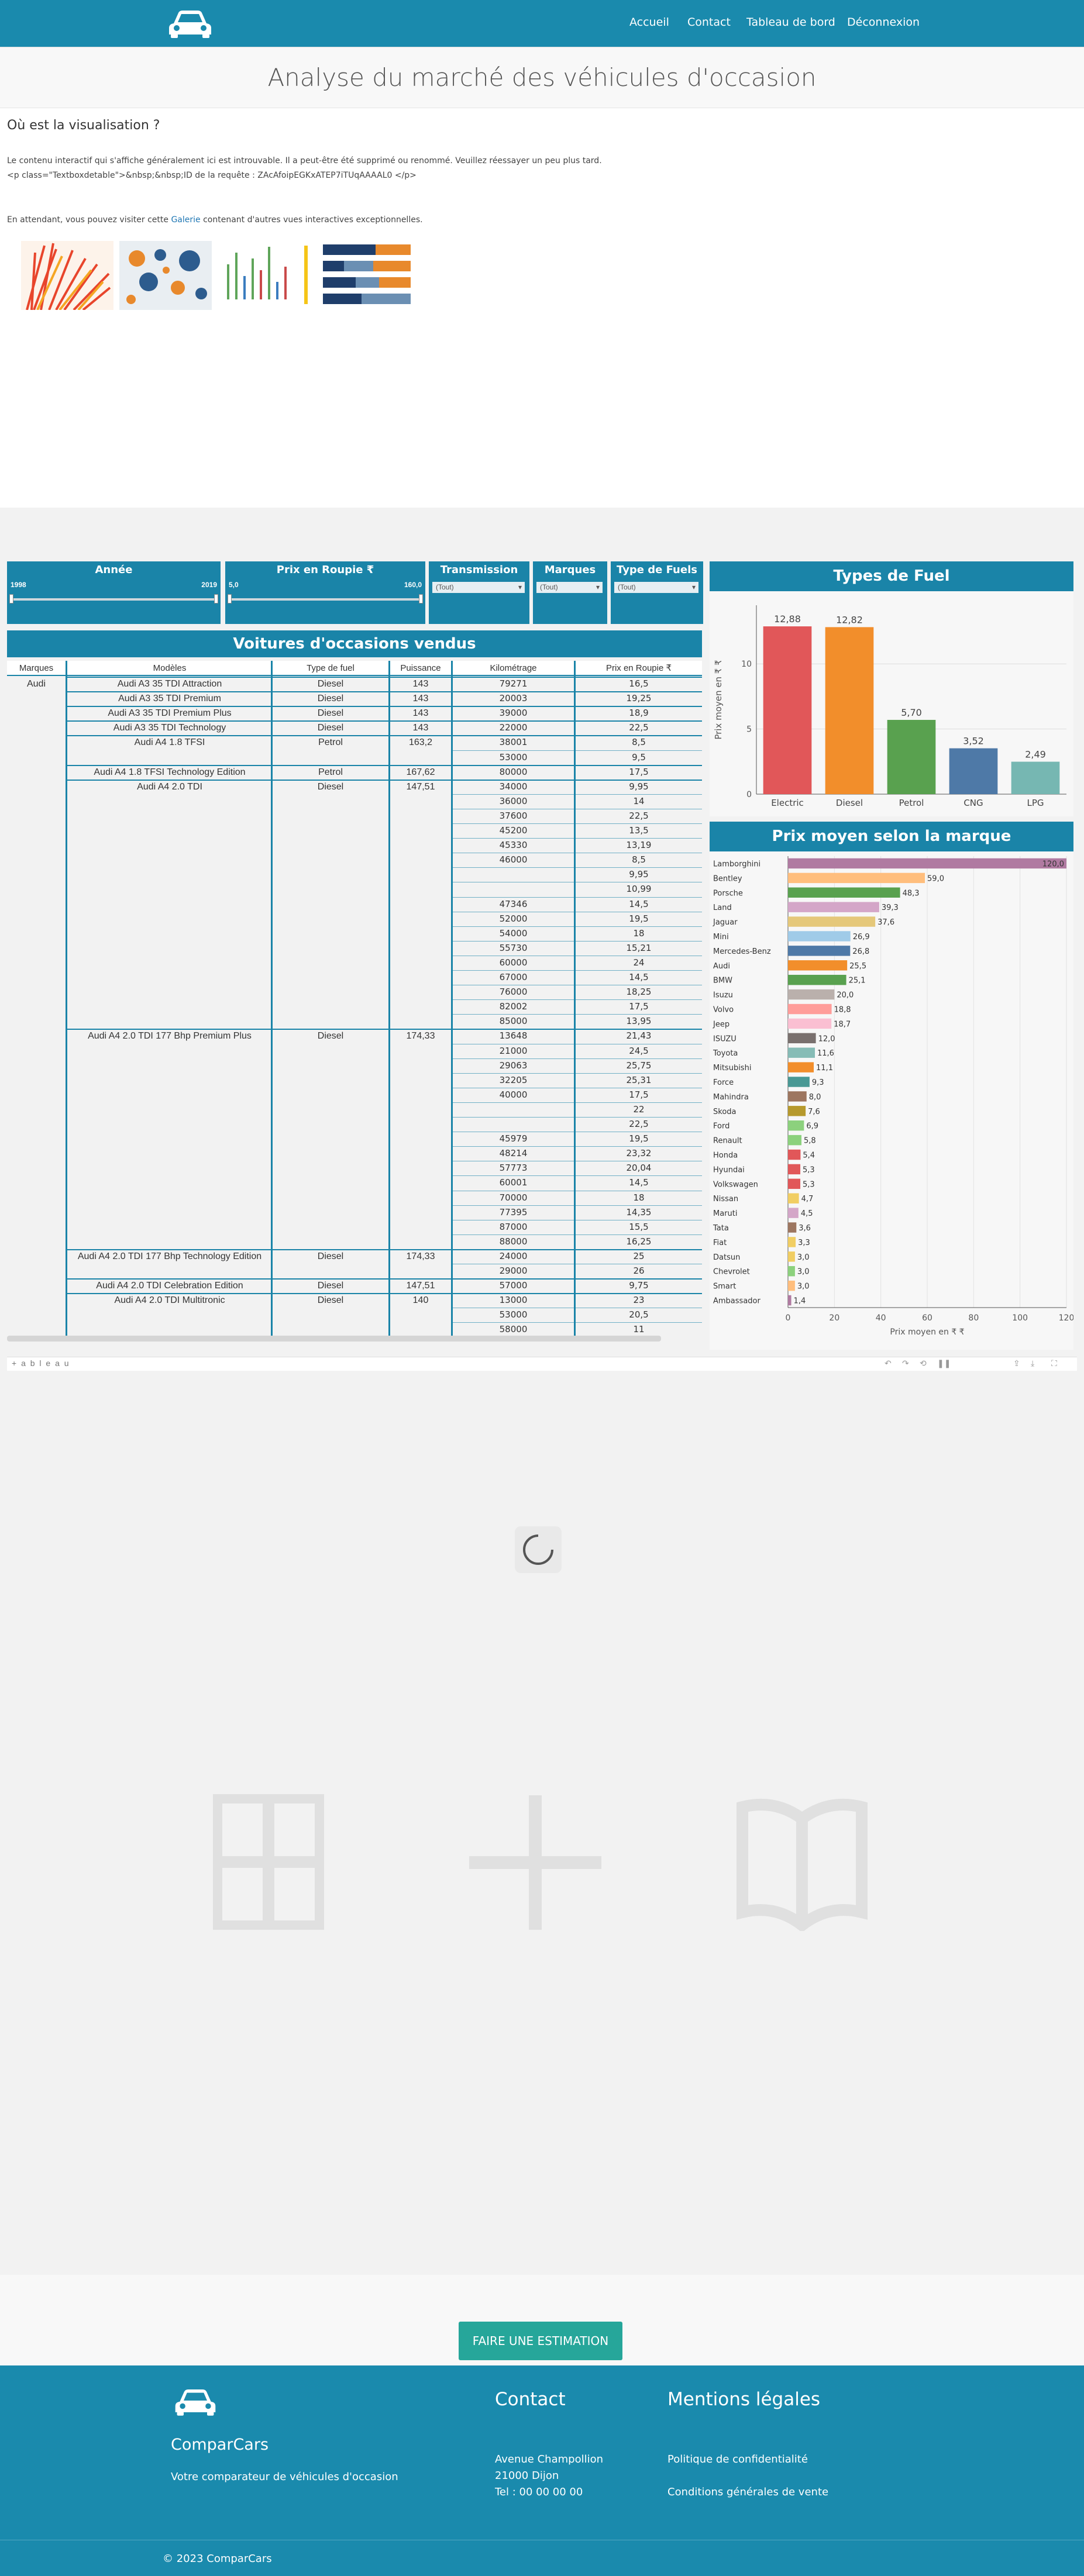 This screenshot has height=2576, width=1084. What do you see at coordinates (354, 1125) in the screenshot?
I see `table-row: 22,5` at bounding box center [354, 1125].